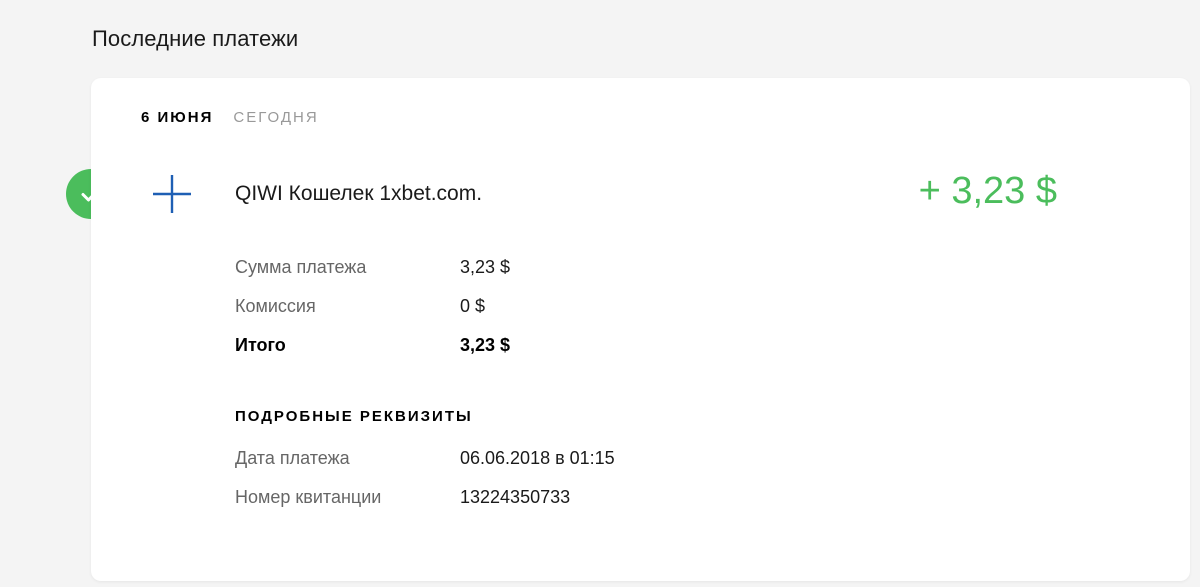  I want to click on payment-name: QIWI Кошелек 1xbet.com., so click(359, 193).